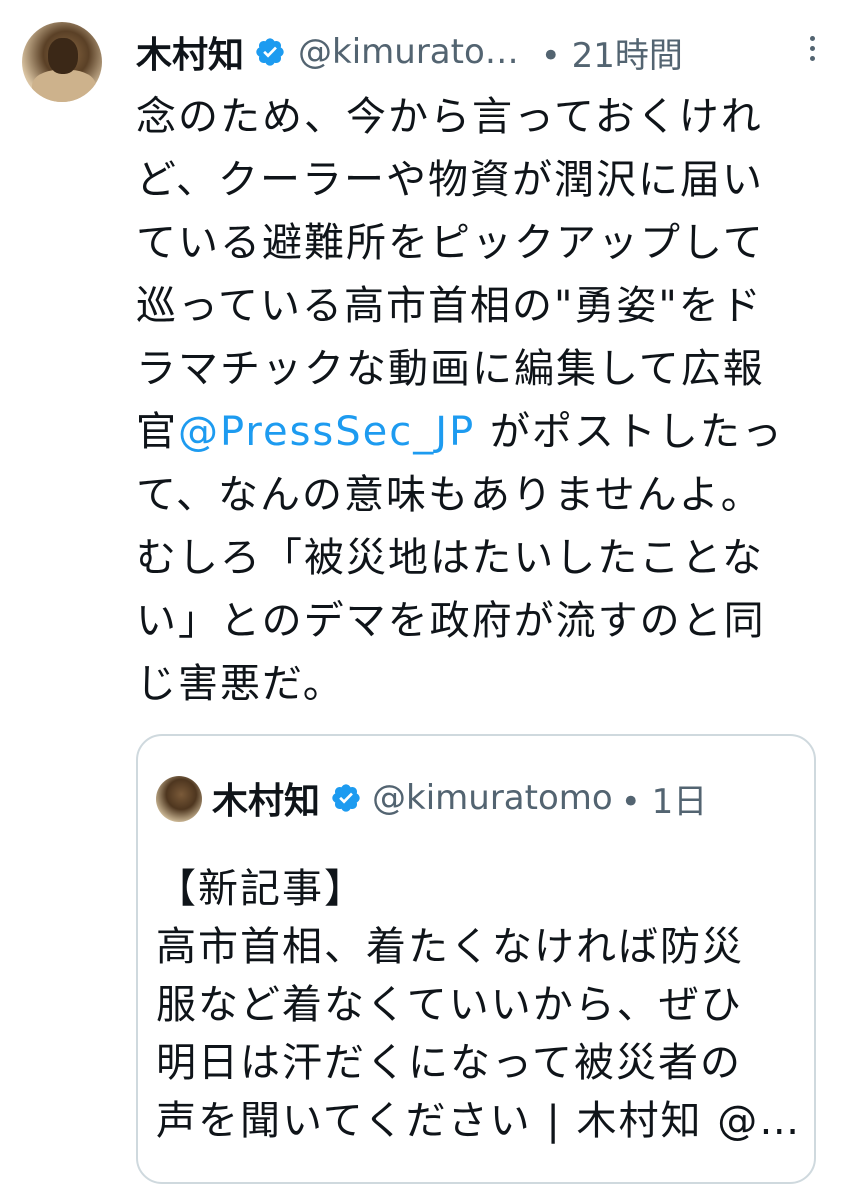  I want to click on quoted-line: 服など着なくていいから、ぜひ, so click(449, 1005).